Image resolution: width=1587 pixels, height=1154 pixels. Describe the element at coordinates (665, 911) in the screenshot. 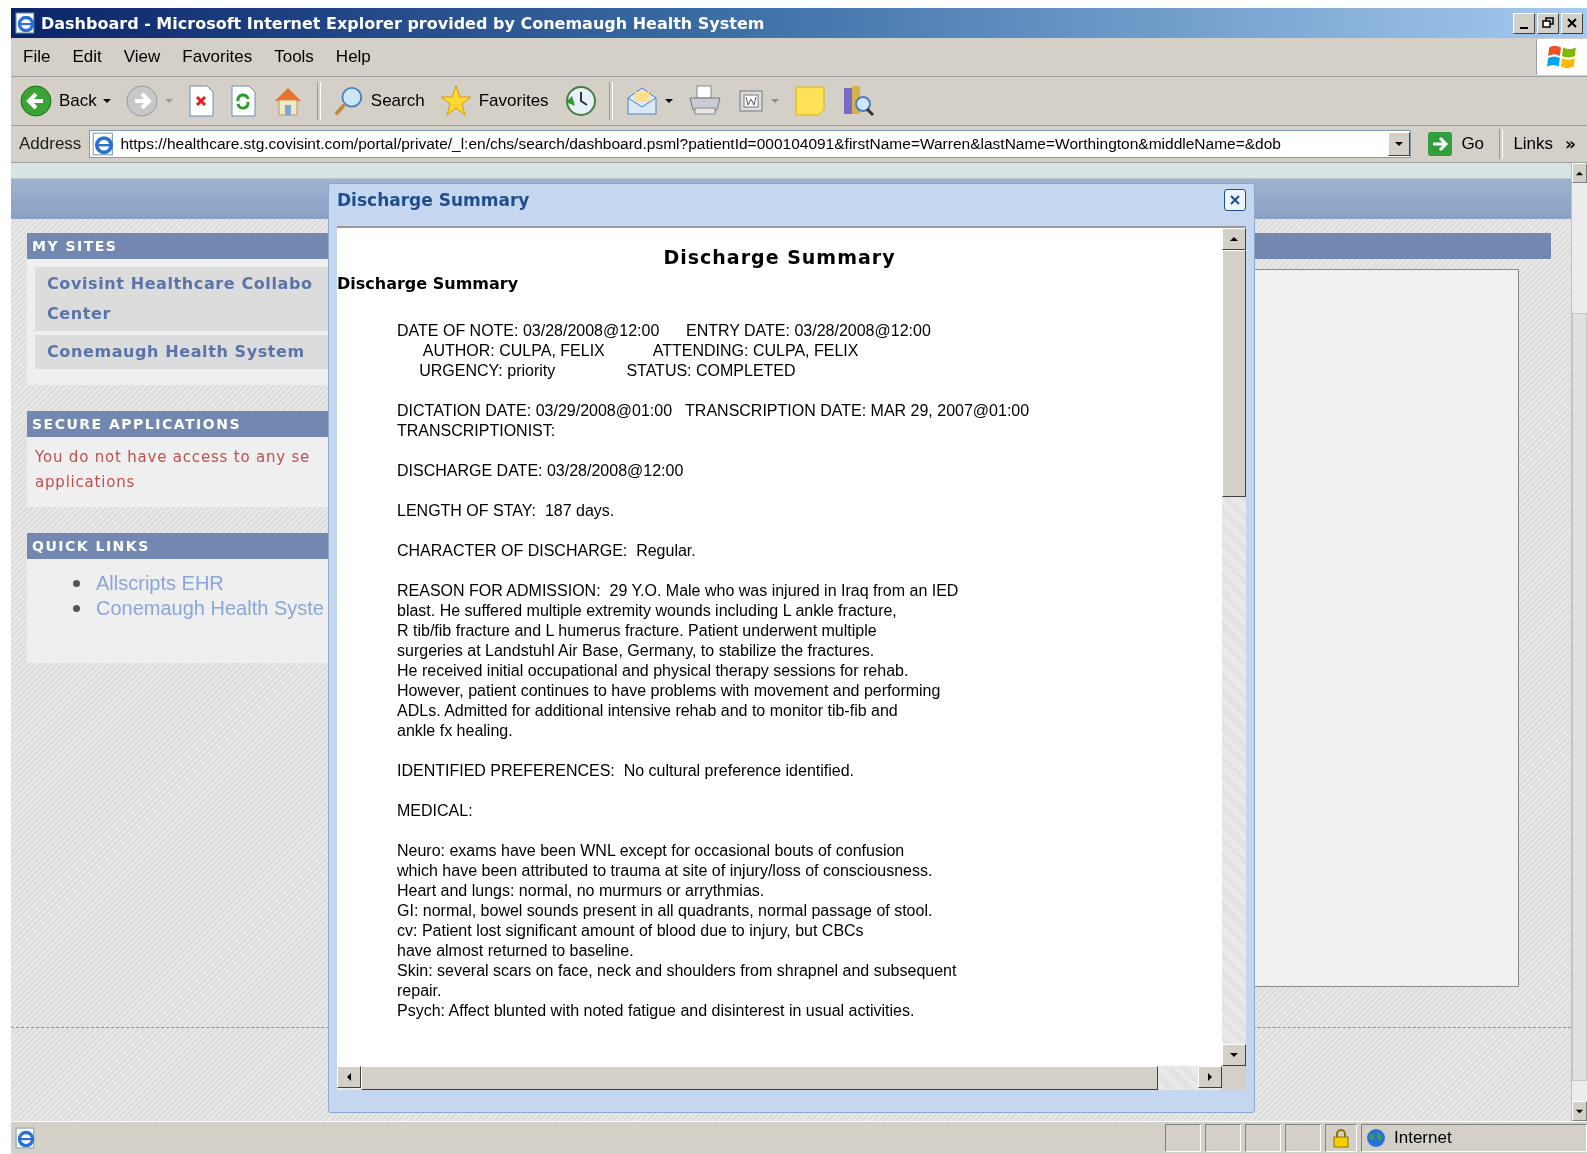

I see `document-line: GI: normal, bowel sounds present in all quadrants, normal passage of stool.` at that location.